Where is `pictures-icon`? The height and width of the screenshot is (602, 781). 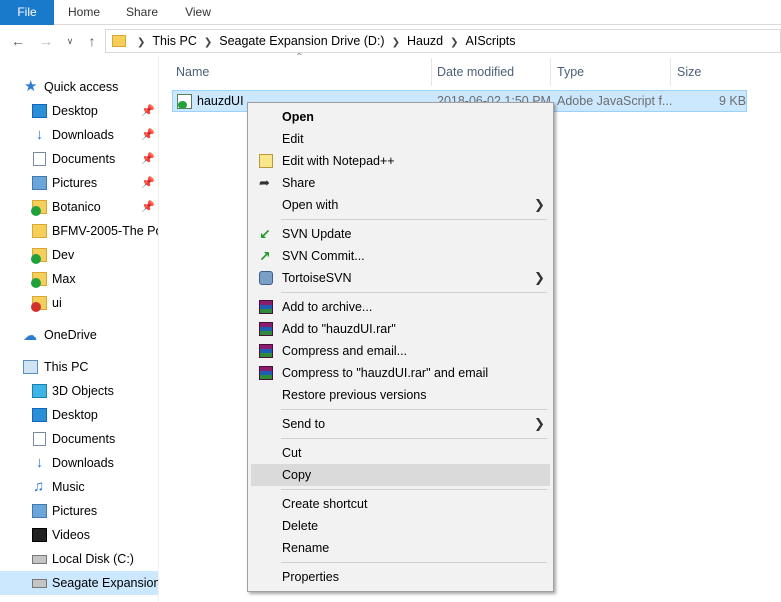
pictures-icon is located at coordinates (39, 183).